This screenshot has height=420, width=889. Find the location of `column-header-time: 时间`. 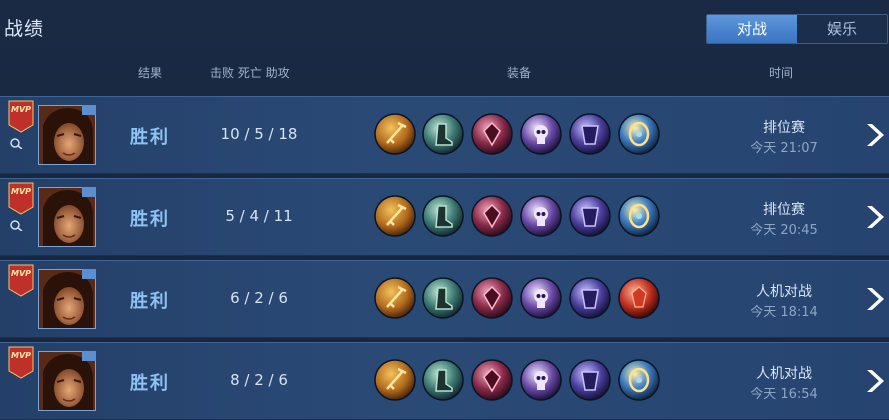

column-header-time: 时间 is located at coordinates (781, 73).